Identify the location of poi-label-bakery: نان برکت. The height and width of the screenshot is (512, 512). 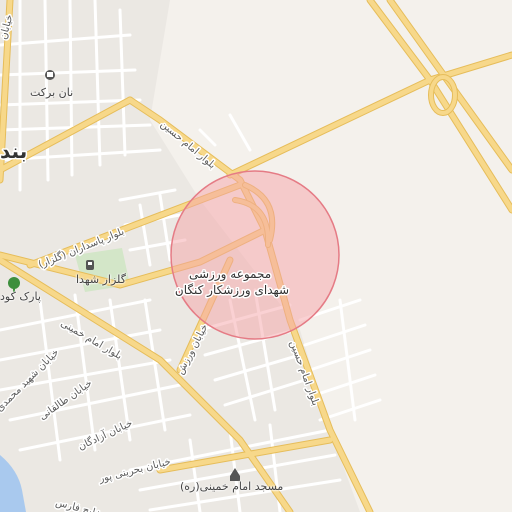
(51, 92).